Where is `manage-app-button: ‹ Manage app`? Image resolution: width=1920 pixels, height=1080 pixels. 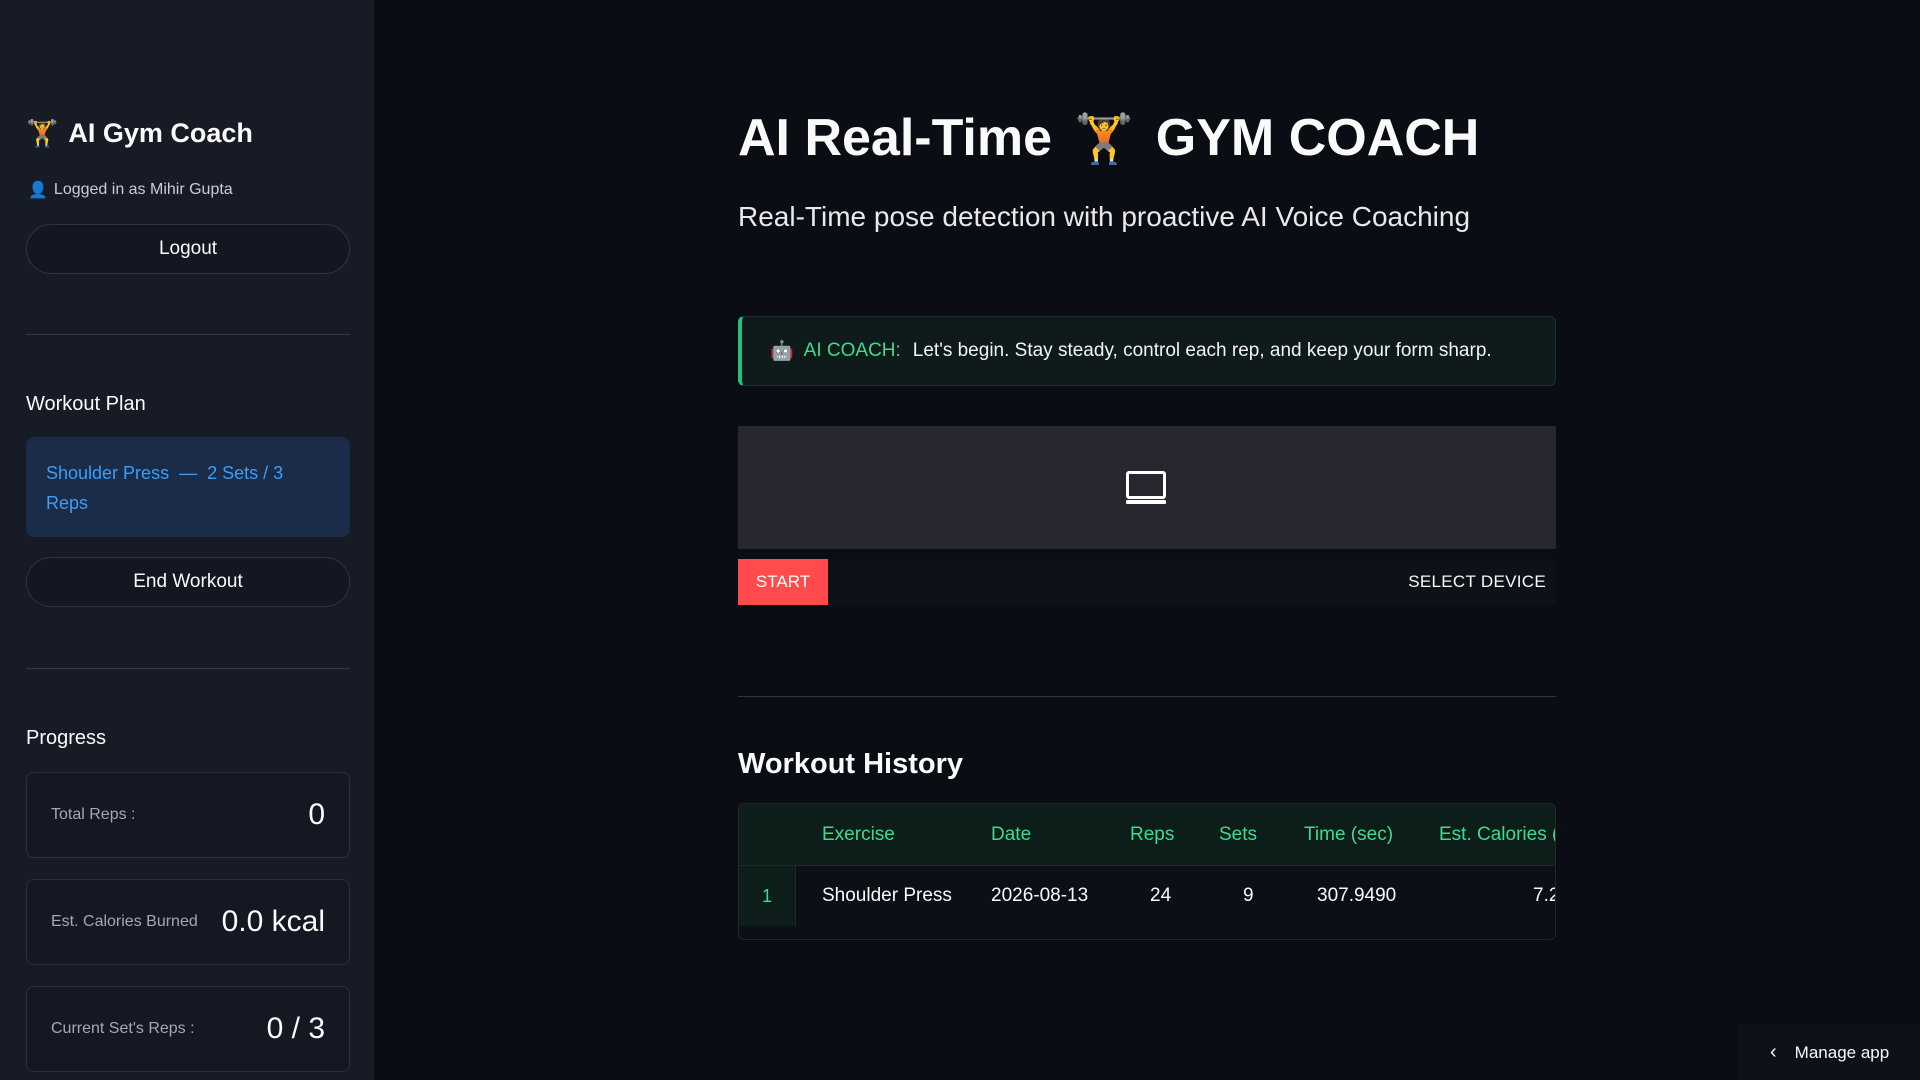 manage-app-button: ‹ Manage app is located at coordinates (1829, 1052).